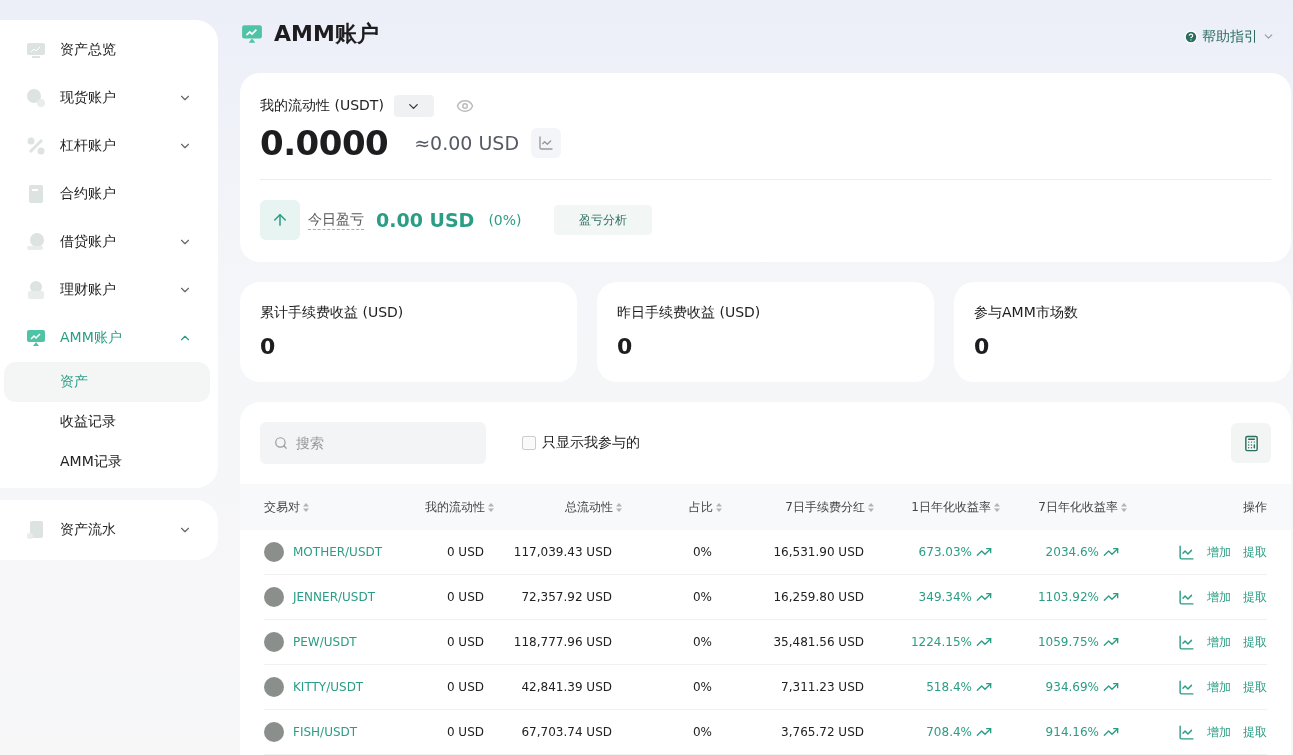  Describe the element at coordinates (818, 597) in the screenshot. I see `table-cell: 16,259.80 USD` at that location.